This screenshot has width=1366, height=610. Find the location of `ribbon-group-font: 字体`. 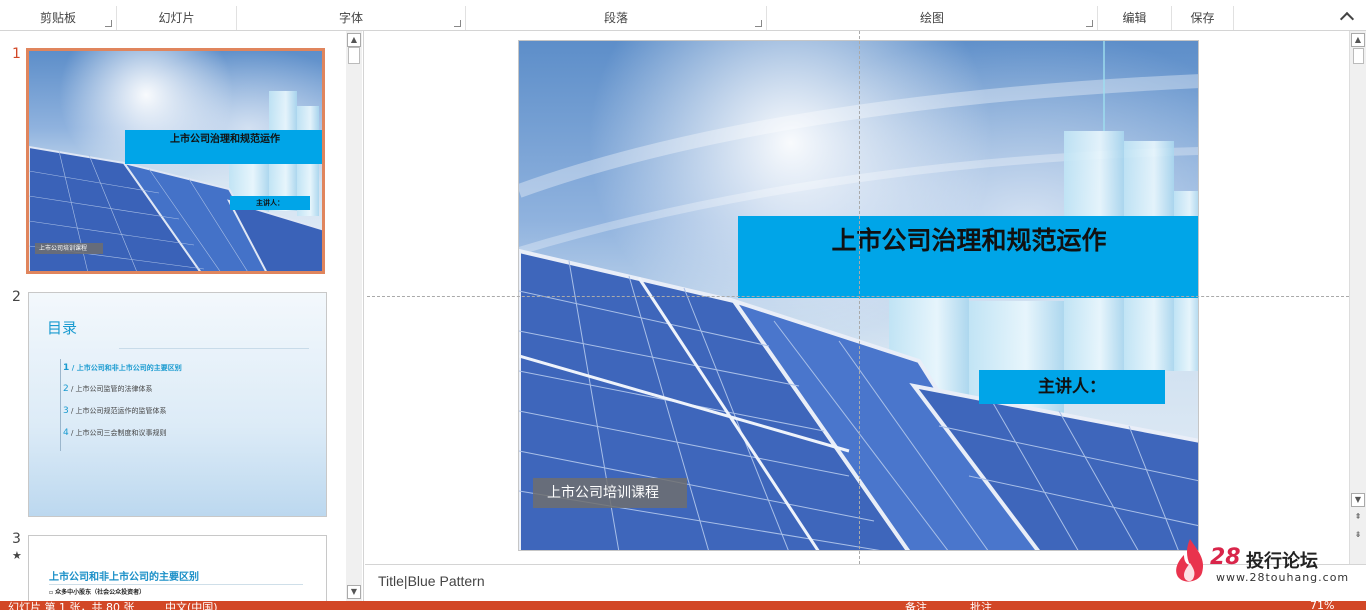

ribbon-group-font: 字体 is located at coordinates (351, 18).